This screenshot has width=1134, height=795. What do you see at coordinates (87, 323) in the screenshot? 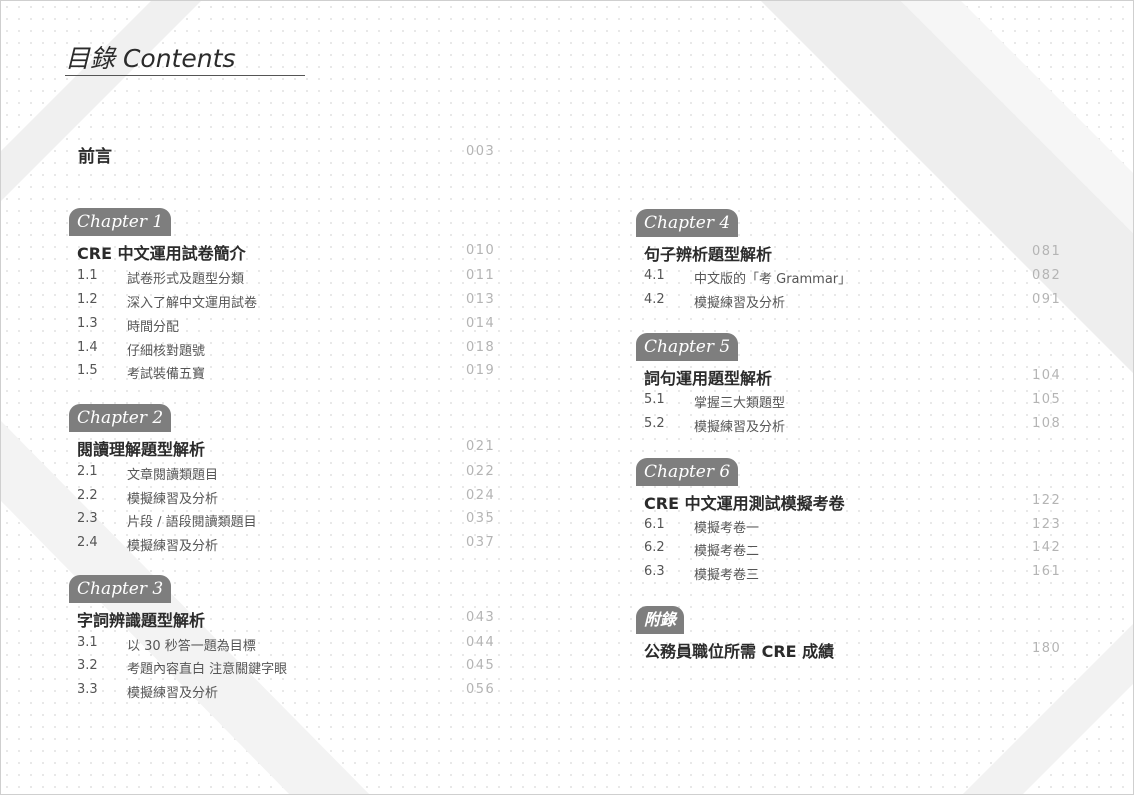
I see `section-number: 1.3` at bounding box center [87, 323].